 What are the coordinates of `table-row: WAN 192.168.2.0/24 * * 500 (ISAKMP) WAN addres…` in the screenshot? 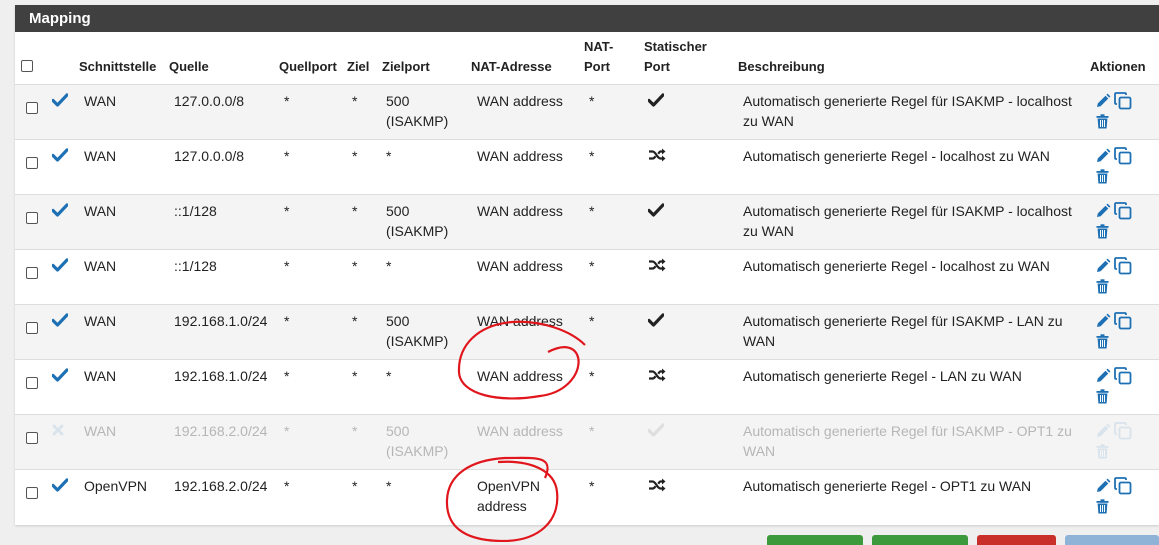 It's located at (587, 441).